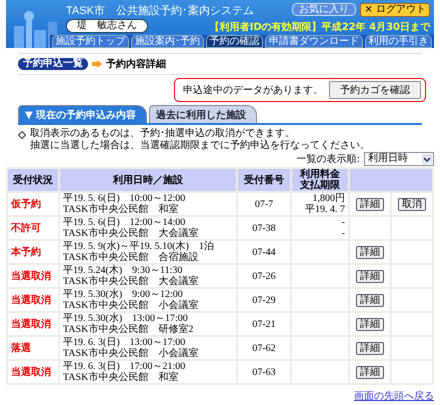 The height and width of the screenshot is (405, 440). I want to click on fee-cell: - -, so click(320, 228).